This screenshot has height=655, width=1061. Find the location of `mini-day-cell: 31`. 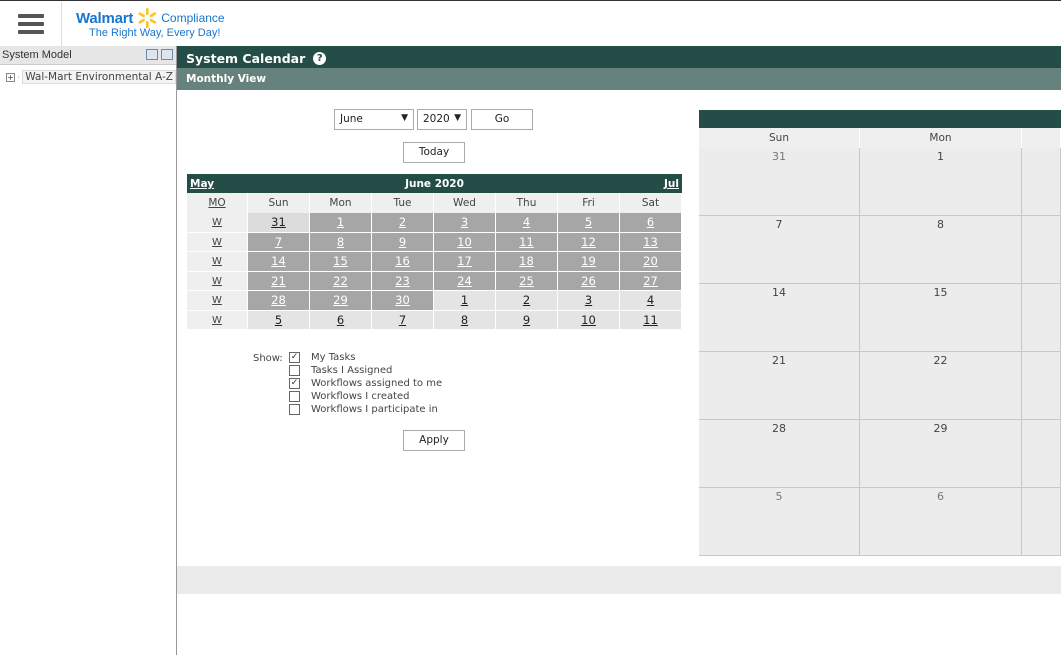

mini-day-cell: 31 is located at coordinates (279, 223).